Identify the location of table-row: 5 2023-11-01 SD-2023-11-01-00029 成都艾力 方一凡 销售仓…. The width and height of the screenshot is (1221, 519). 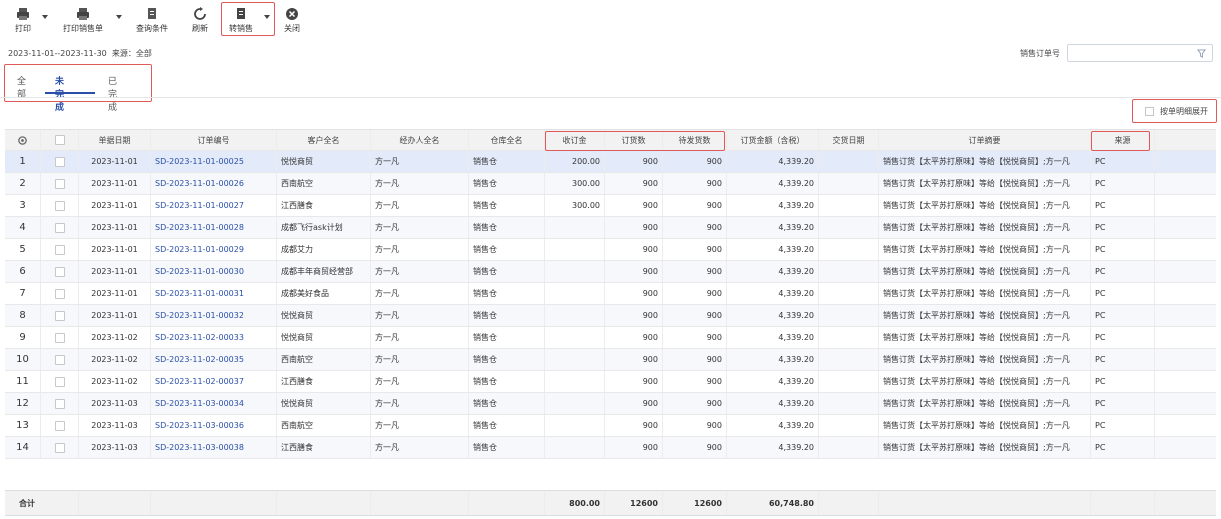
(610, 250).